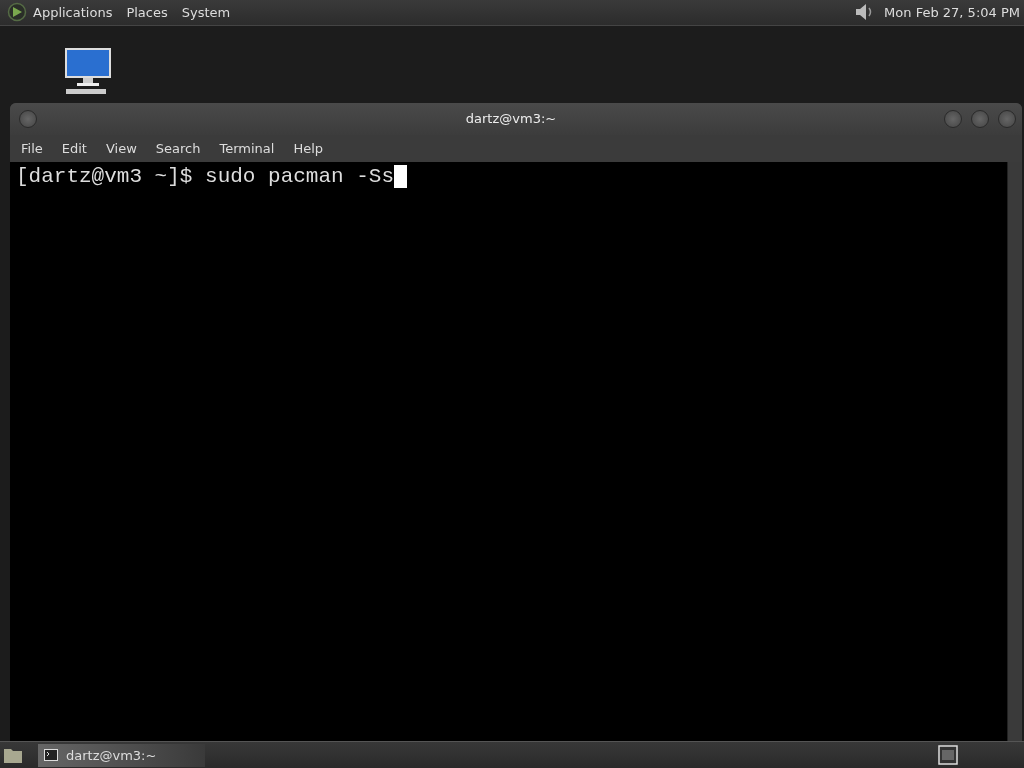 The width and height of the screenshot is (1024, 768). Describe the element at coordinates (178, 148) in the screenshot. I see `menu-item: Search` at that location.